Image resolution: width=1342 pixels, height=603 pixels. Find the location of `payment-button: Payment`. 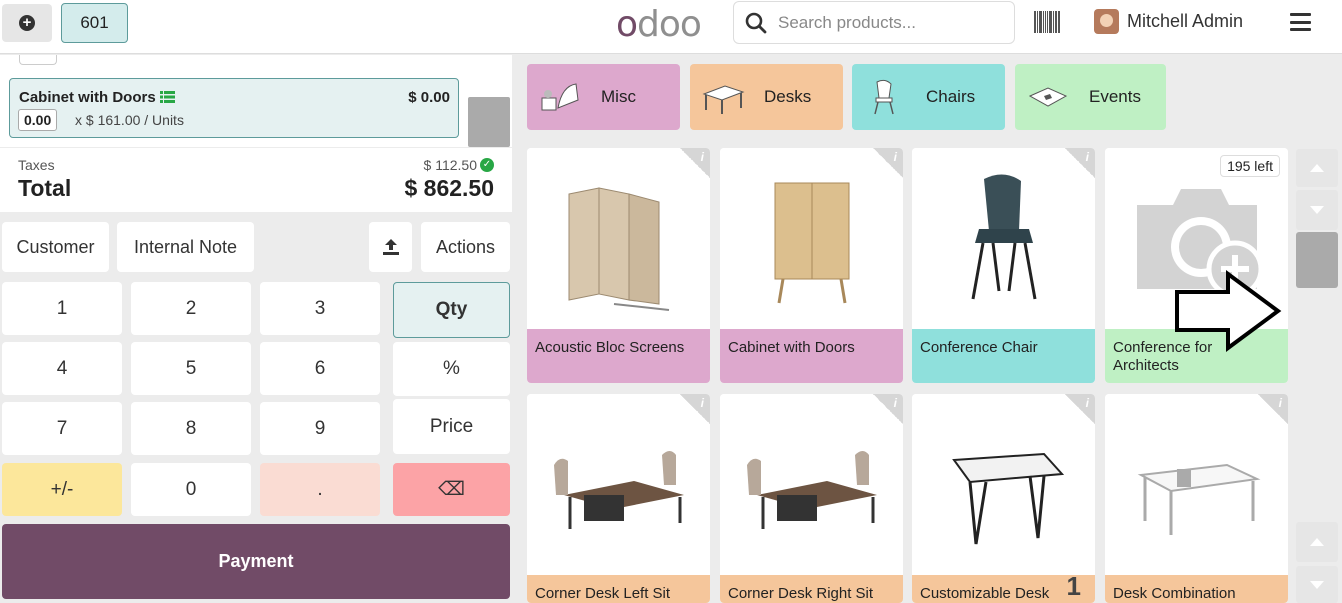

payment-button: Payment is located at coordinates (256, 561).